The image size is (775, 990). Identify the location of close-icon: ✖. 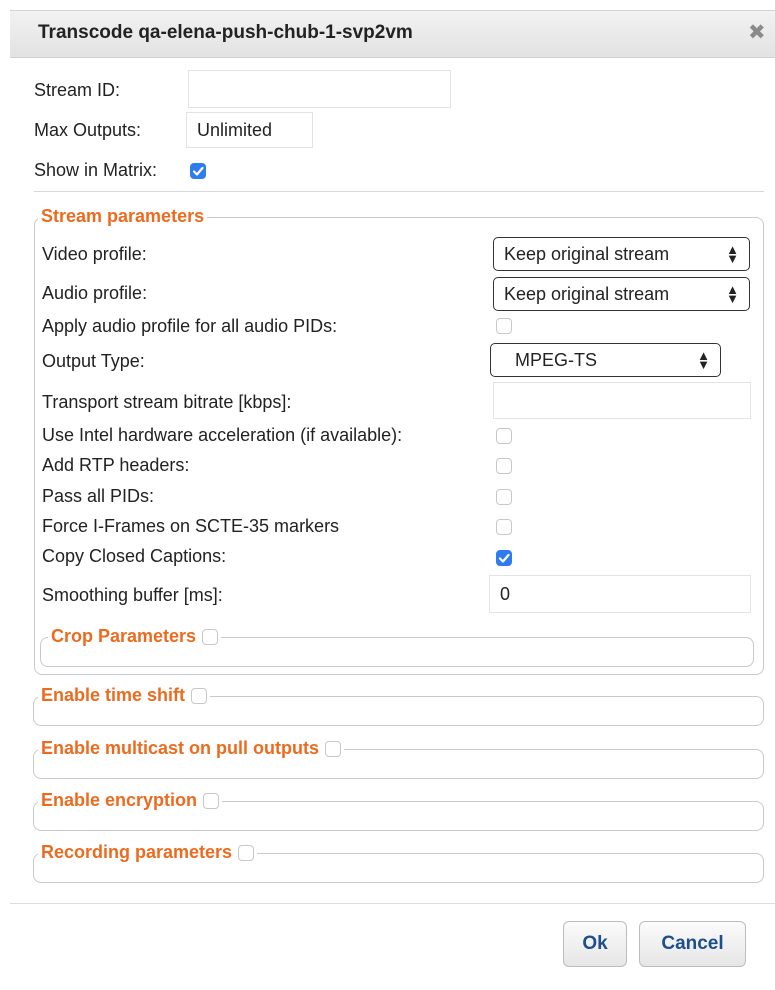
(757, 32).